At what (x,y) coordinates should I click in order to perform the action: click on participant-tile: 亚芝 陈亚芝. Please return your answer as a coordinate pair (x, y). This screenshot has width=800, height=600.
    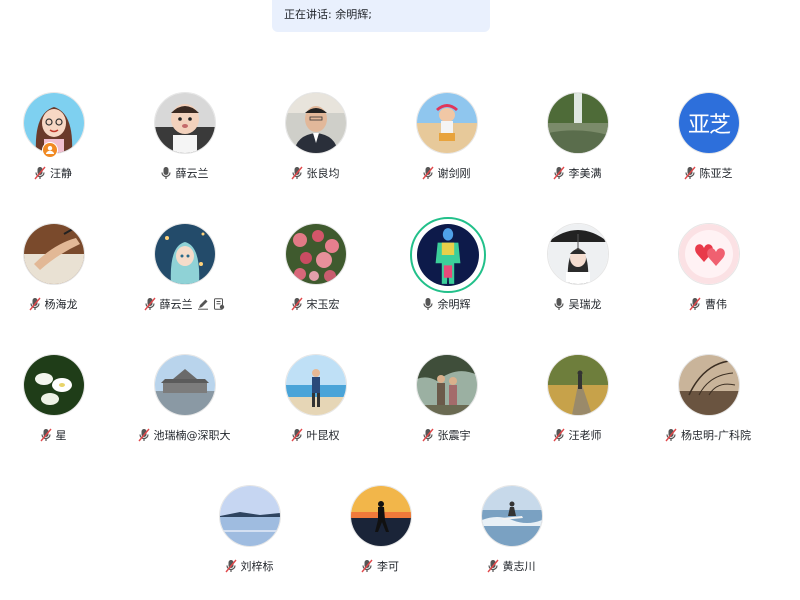
    Looking at the image, I should click on (708, 142).